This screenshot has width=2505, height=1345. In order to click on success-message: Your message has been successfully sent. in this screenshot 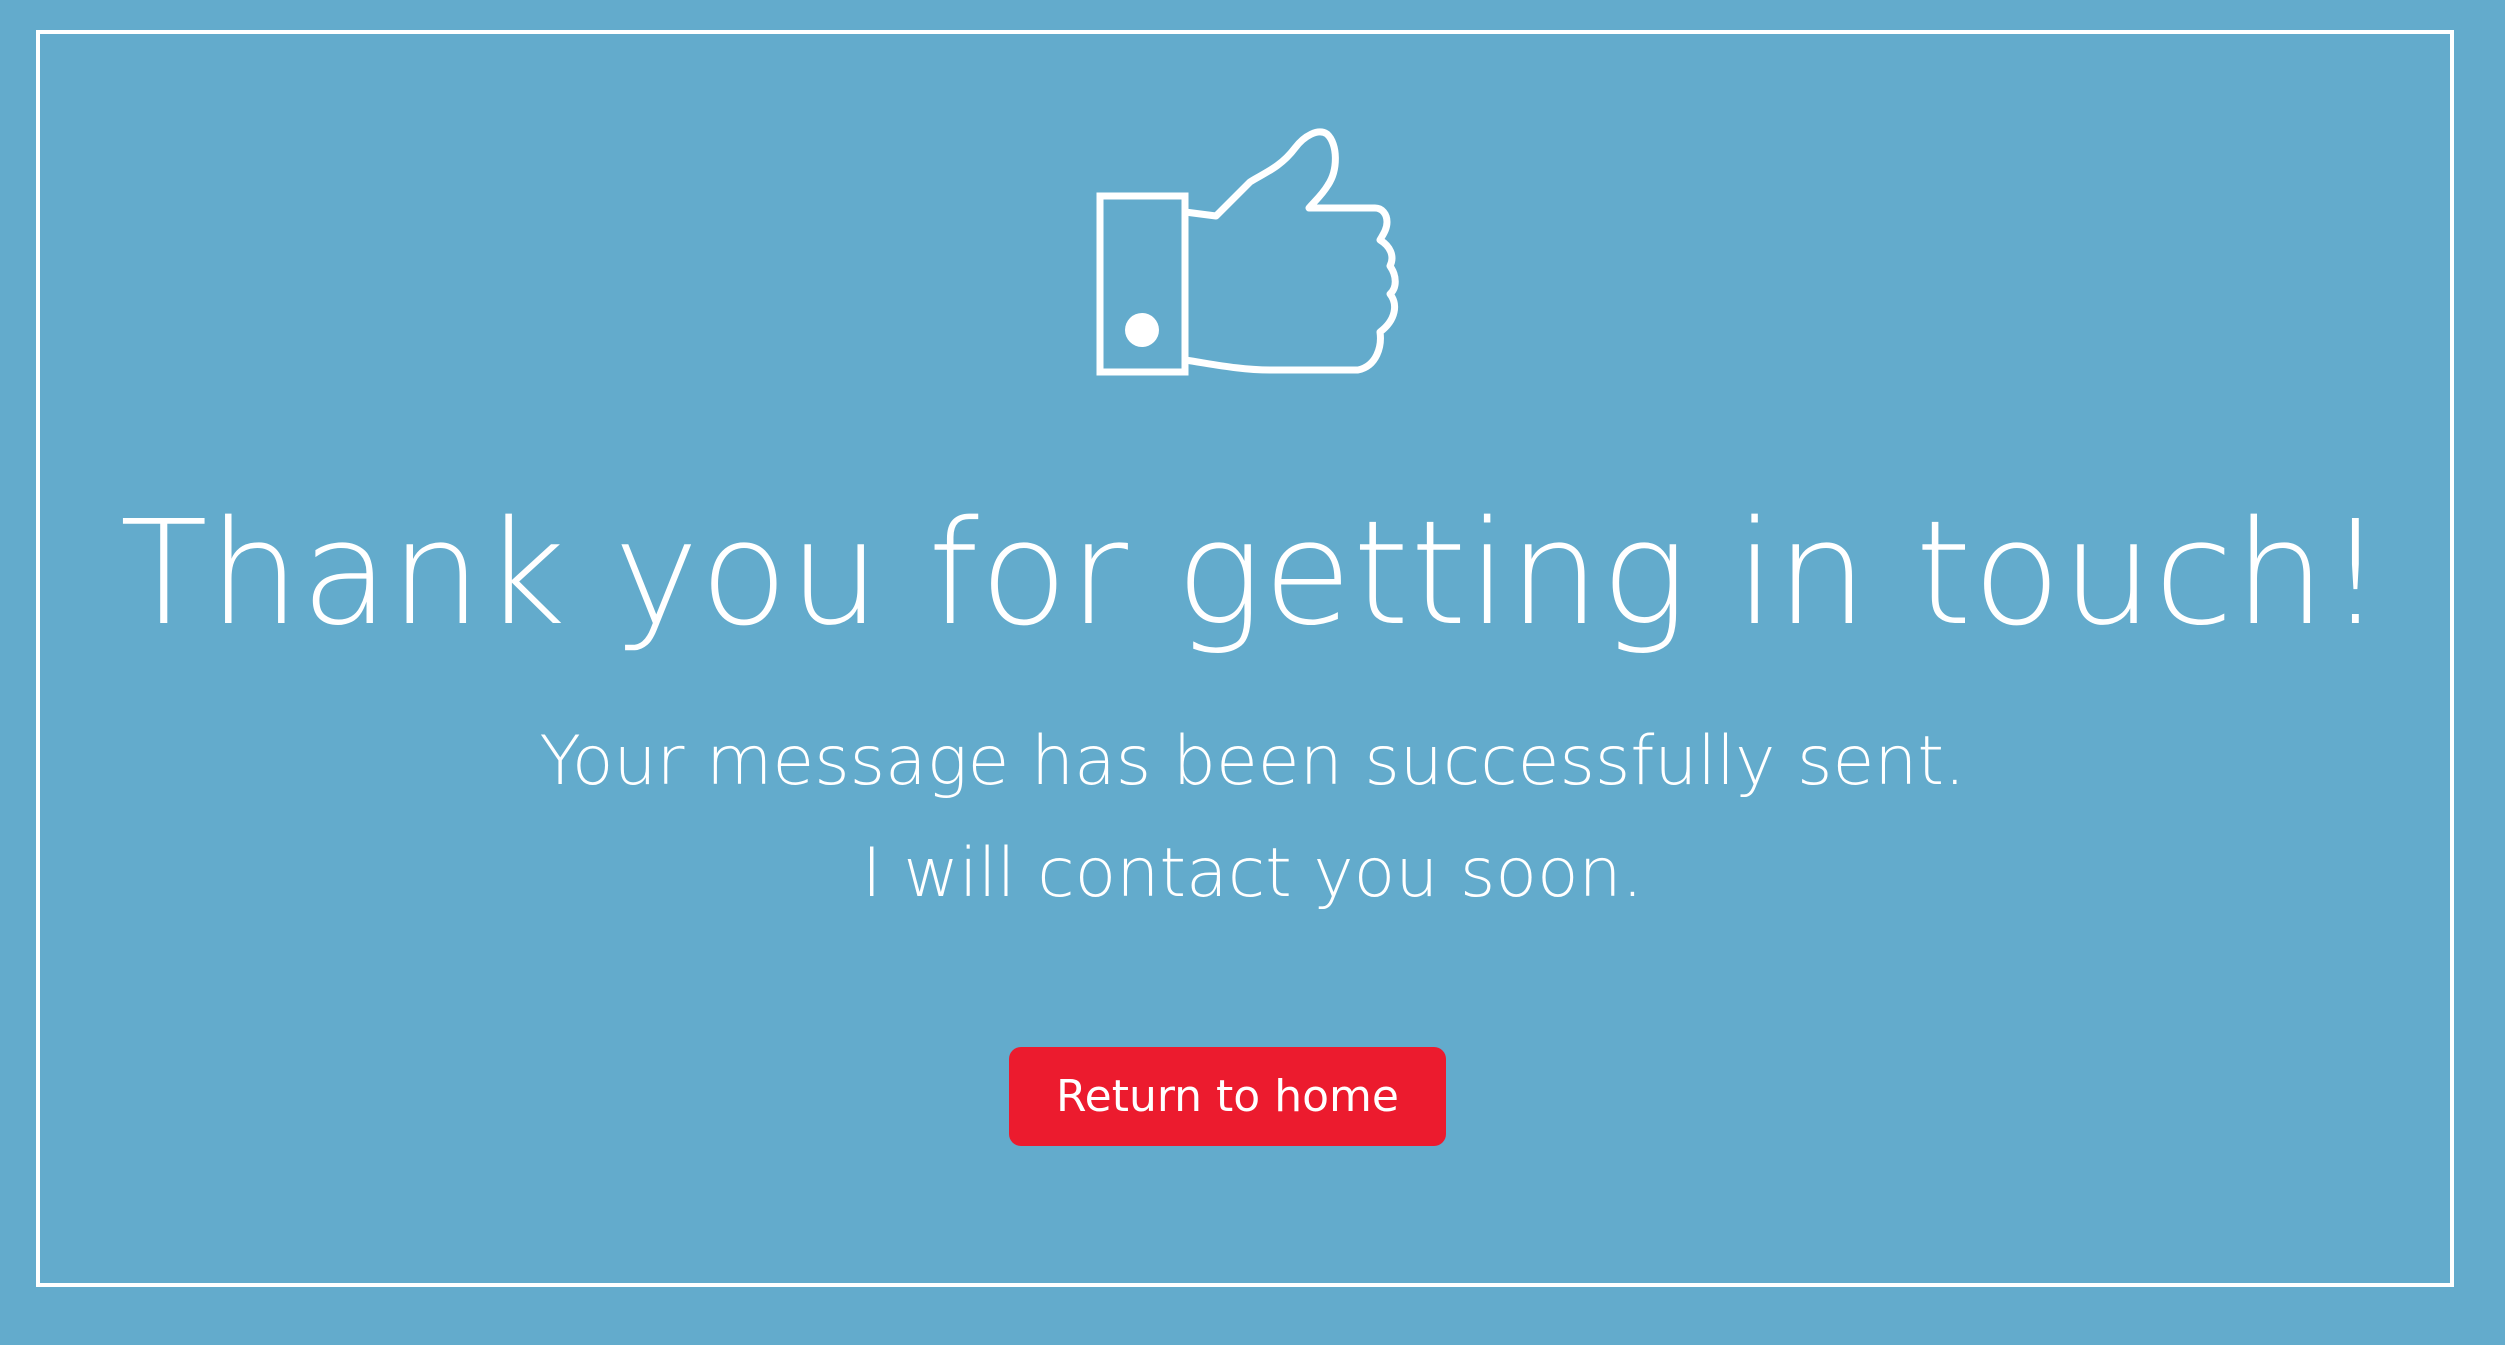, I will do `click(1252, 761)`.